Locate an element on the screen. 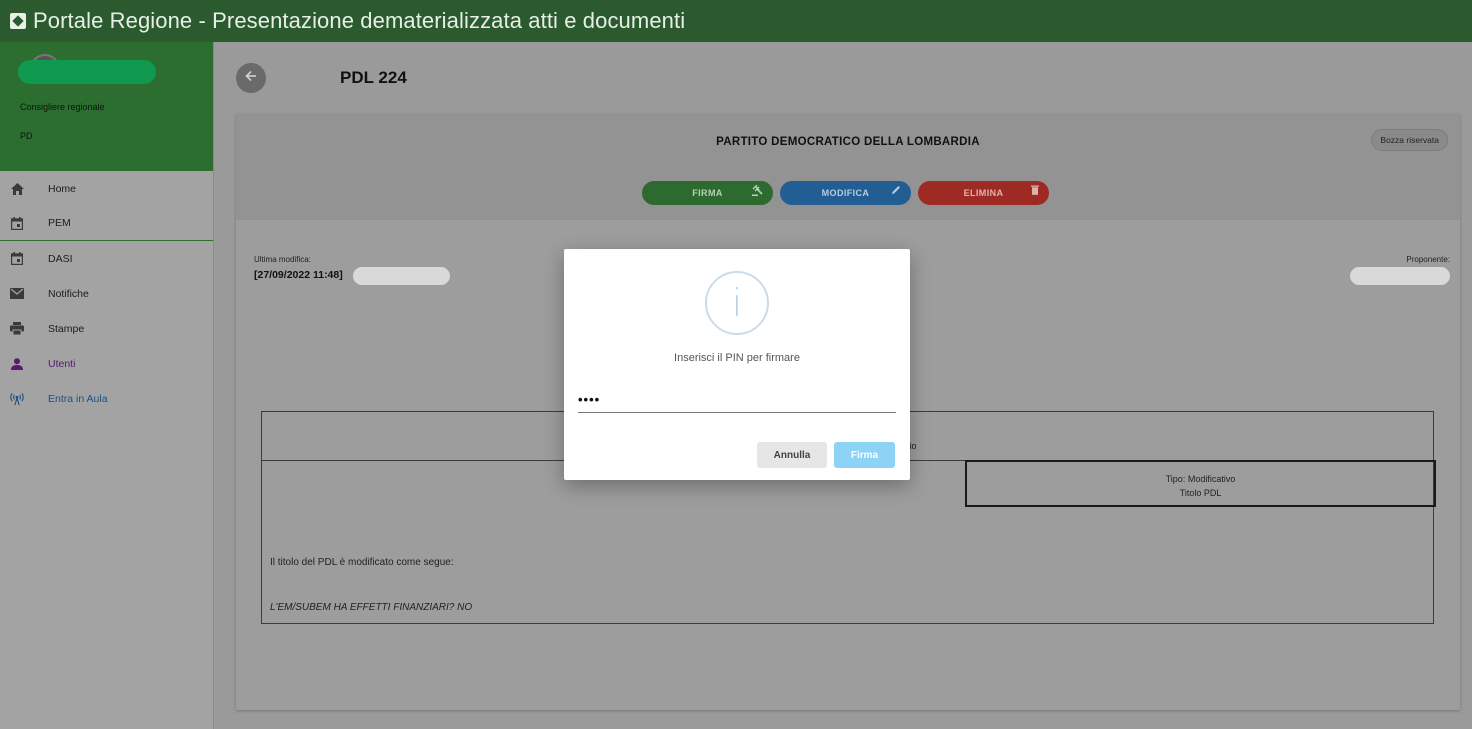 The height and width of the screenshot is (729, 1472). cancel-button: Annulla is located at coordinates (792, 455).